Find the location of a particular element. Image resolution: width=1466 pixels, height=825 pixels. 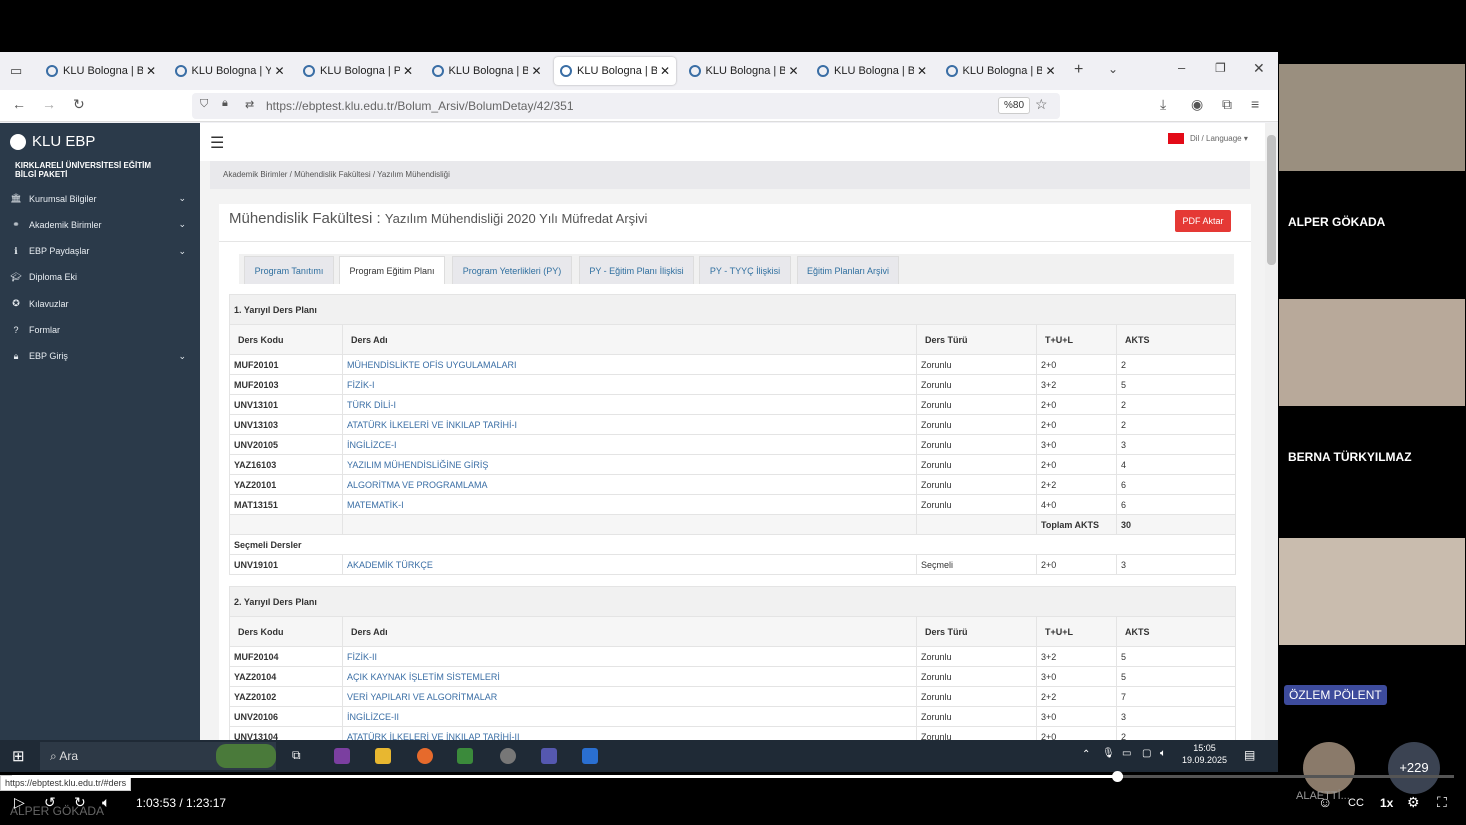

sidebar-item: ⚭ Akademik Birimler ⌄ is located at coordinates (100, 224).